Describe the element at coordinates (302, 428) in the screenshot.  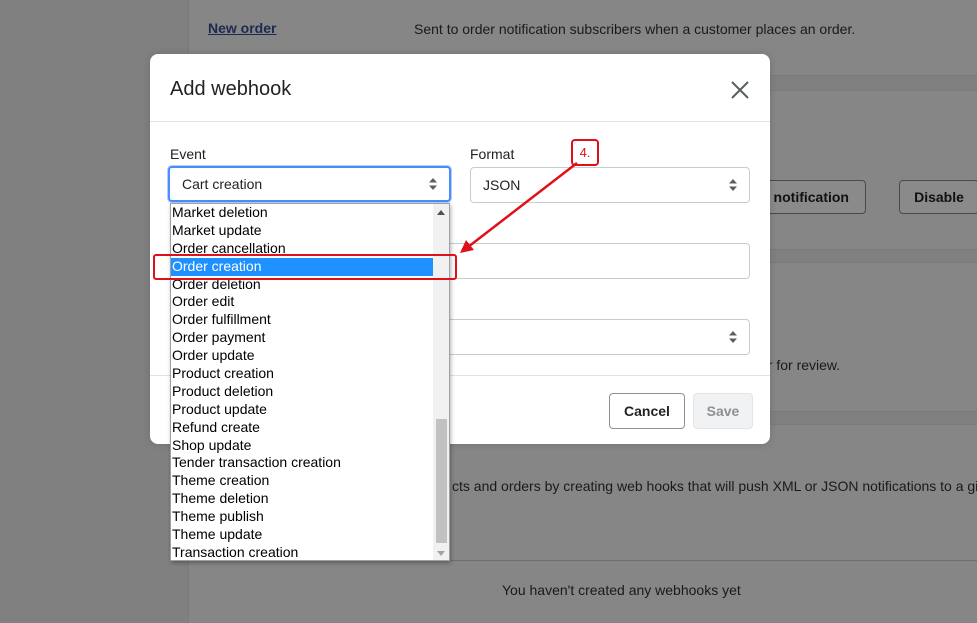
I see `dropdown-option: Refund create` at that location.